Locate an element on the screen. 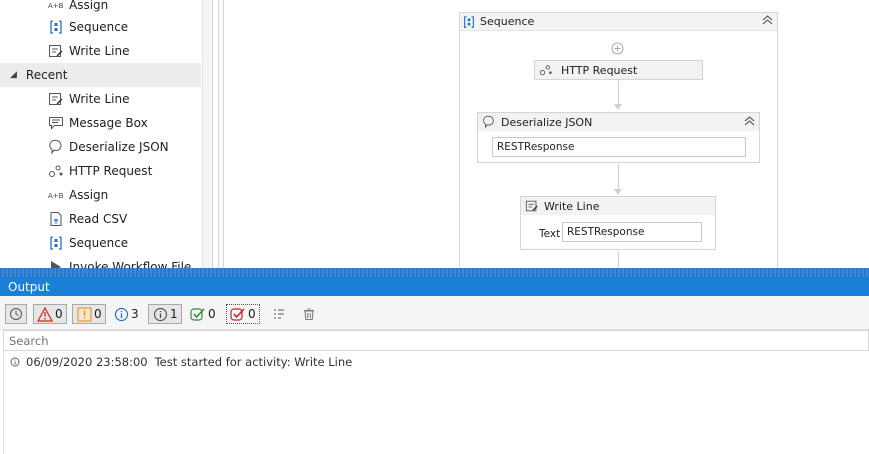 Image resolution: width=869 pixels, height=454 pixels. trace-count: 1 is located at coordinates (174, 314).